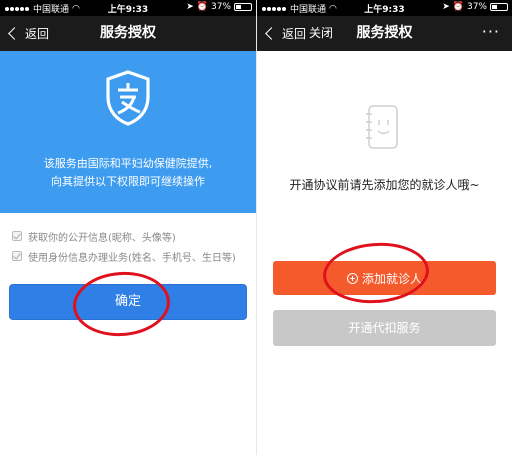  I want to click on permission-item-public-info: 获取你的公开信息(昵称、头像等), so click(128, 236).